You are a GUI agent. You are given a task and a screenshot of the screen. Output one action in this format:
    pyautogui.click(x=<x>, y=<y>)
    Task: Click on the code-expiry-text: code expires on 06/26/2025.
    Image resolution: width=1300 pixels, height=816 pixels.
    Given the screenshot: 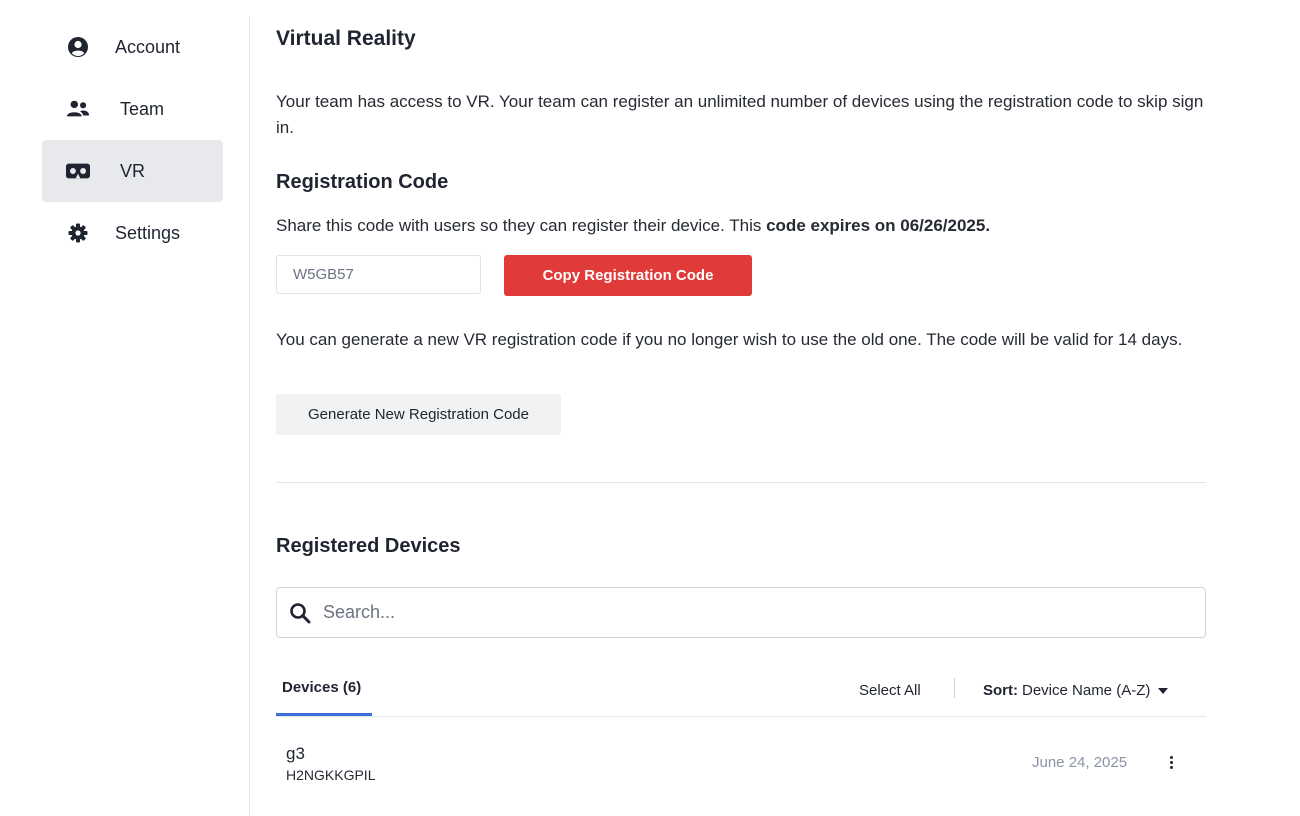 What is the action you would take?
    pyautogui.click(x=878, y=225)
    